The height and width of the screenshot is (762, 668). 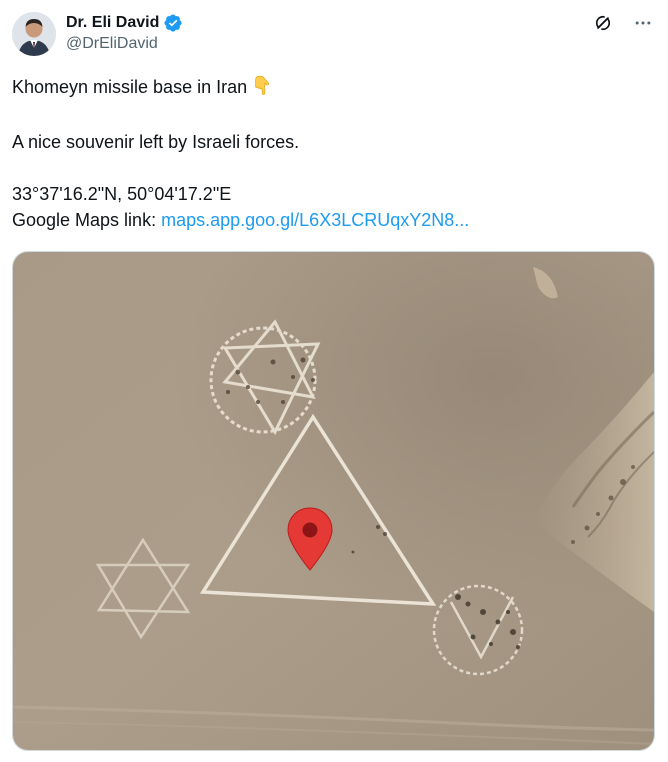 What do you see at coordinates (156, 142) in the screenshot?
I see `tweet-line-2: A nice souvenir left by Israeli forces.` at bounding box center [156, 142].